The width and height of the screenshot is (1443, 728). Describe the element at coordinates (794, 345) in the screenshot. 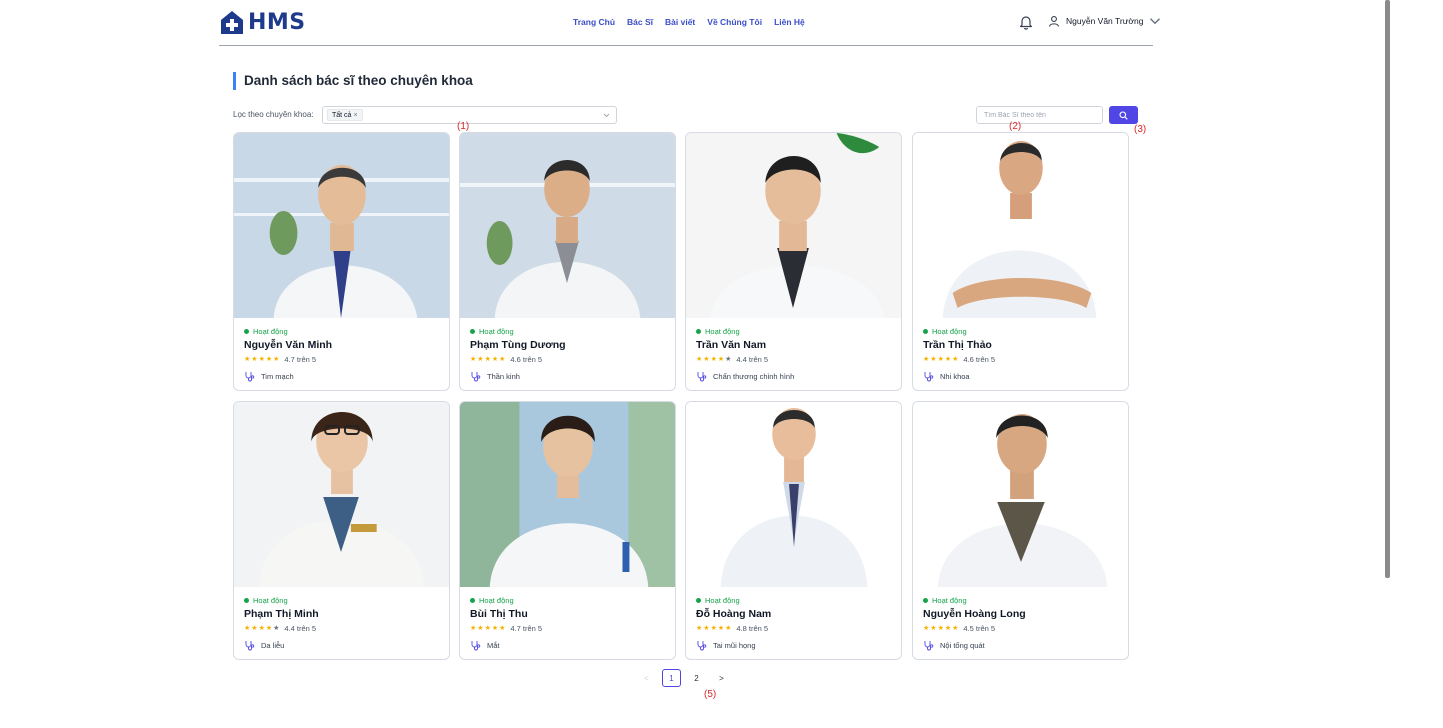

I see `doctor-name: Trần Văn Nam` at that location.